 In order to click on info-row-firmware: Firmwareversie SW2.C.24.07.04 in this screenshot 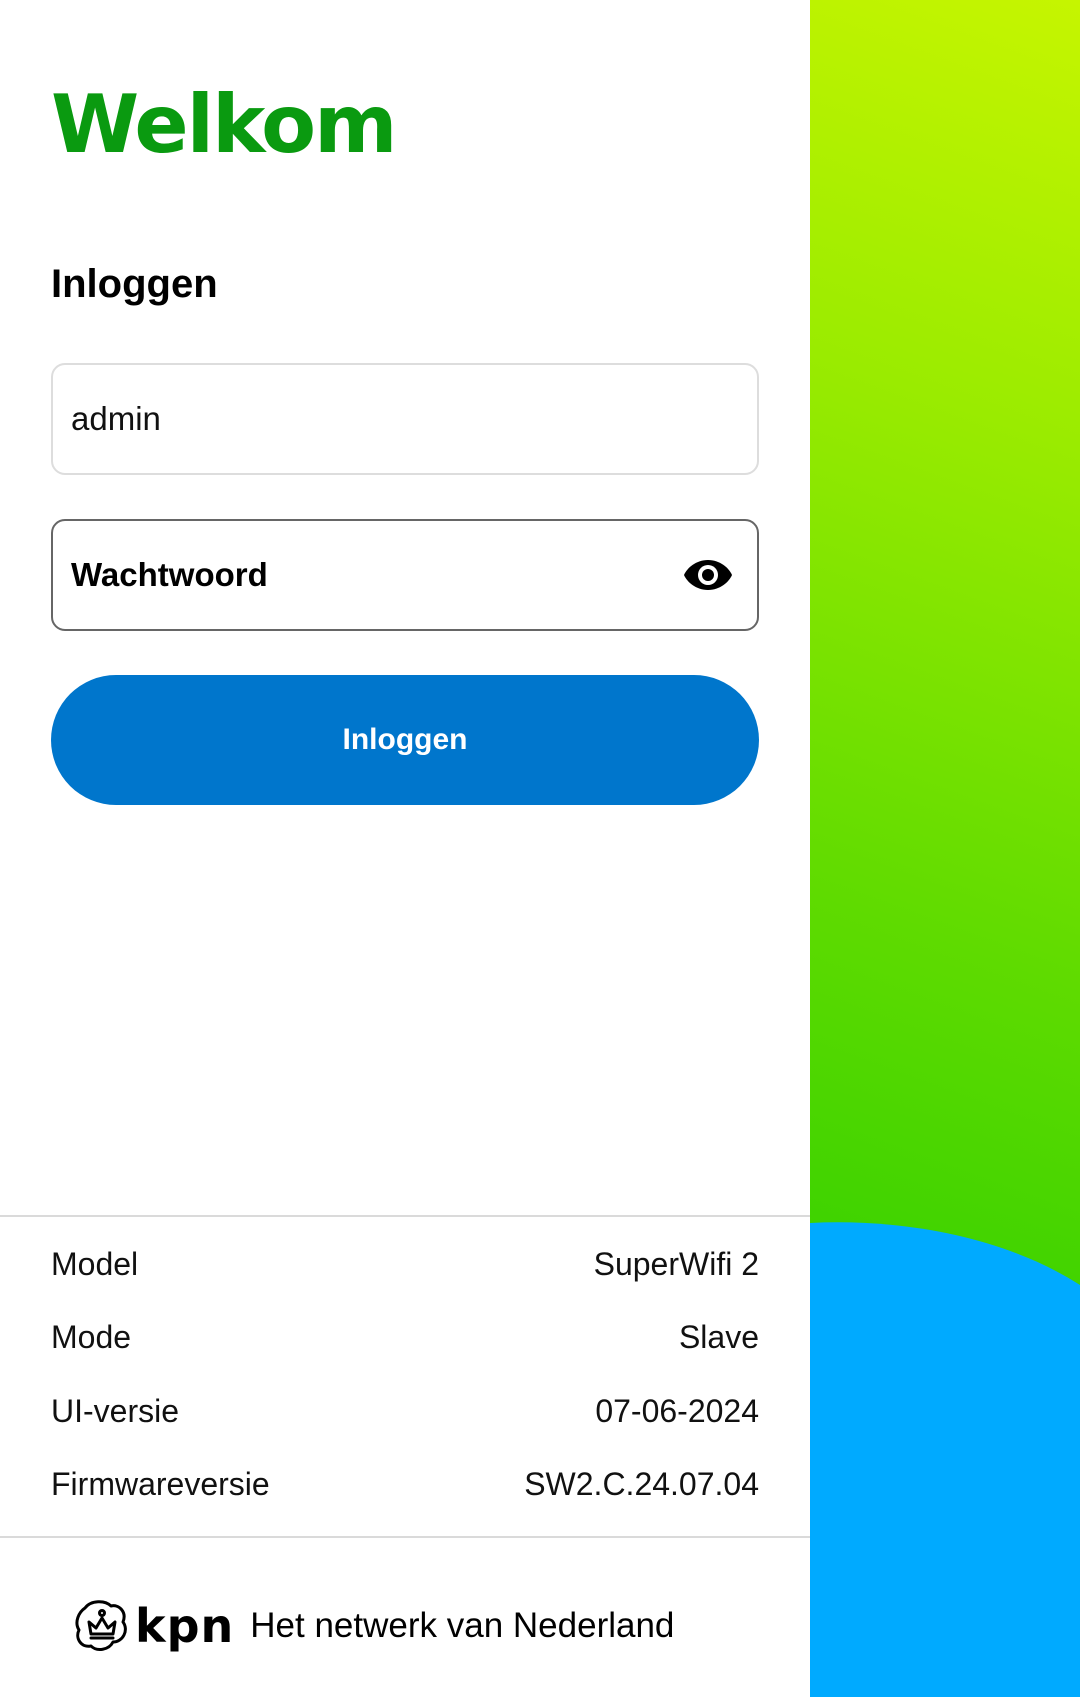, I will do `click(405, 1484)`.